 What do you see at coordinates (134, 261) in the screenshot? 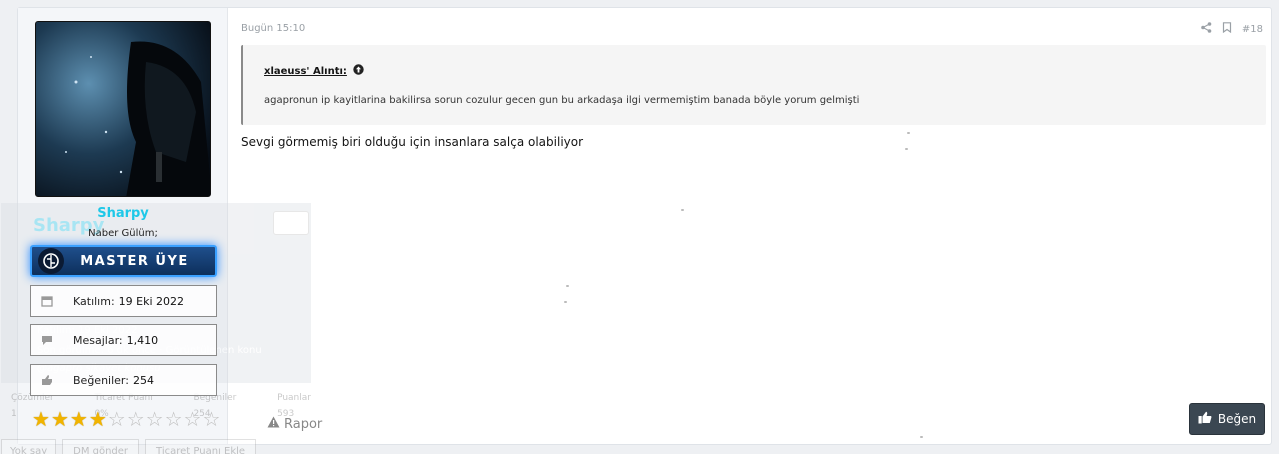
I see `rank-label: MASTER ÜYE` at bounding box center [134, 261].